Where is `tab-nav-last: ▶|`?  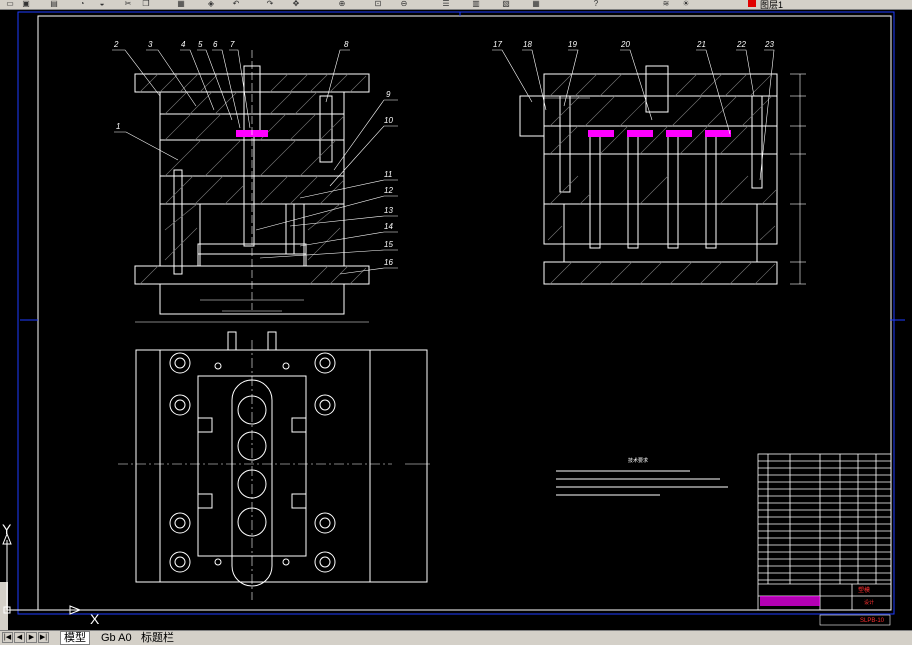 tab-nav-last: ▶| is located at coordinates (43, 637).